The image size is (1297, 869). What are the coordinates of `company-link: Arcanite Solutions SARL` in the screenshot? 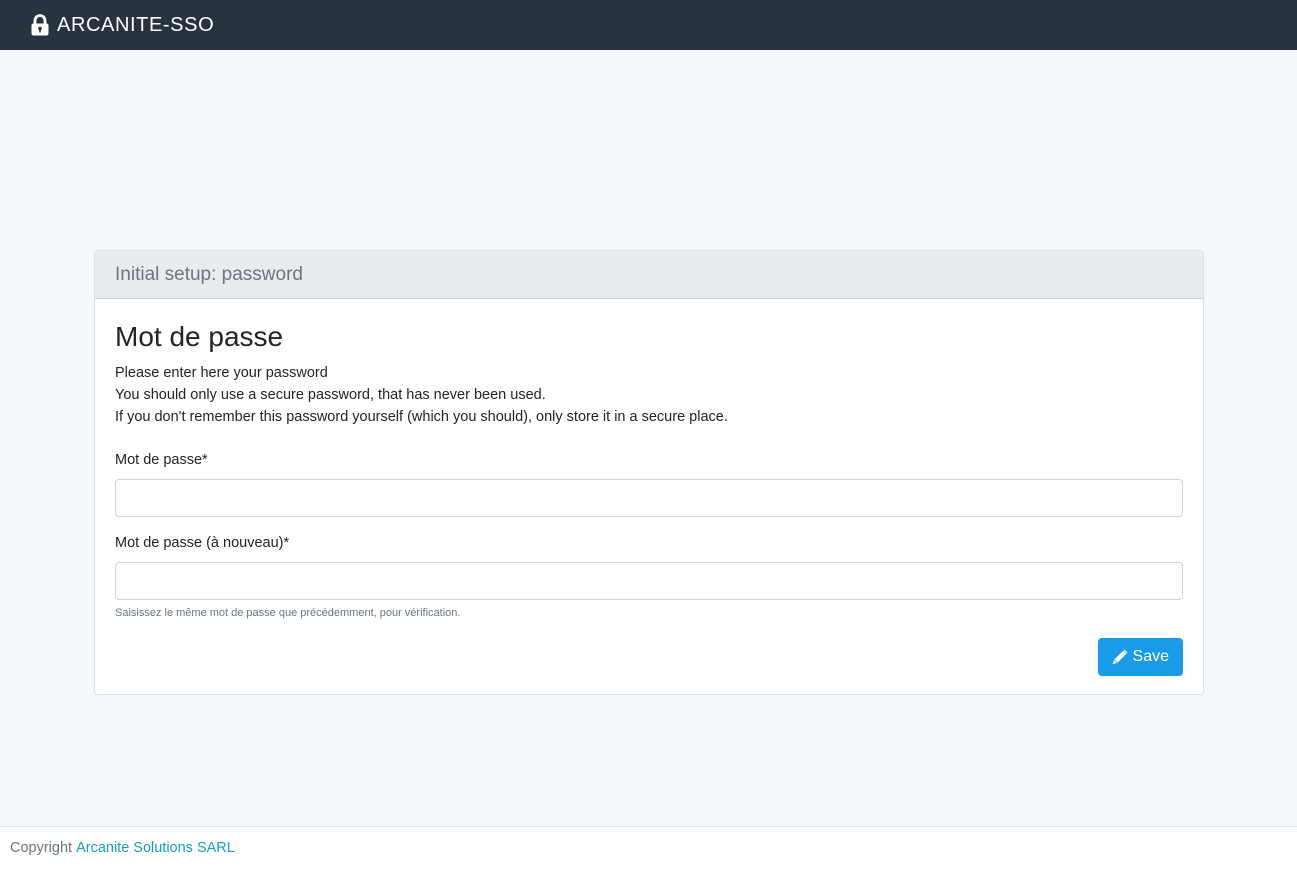 It's located at (155, 848).